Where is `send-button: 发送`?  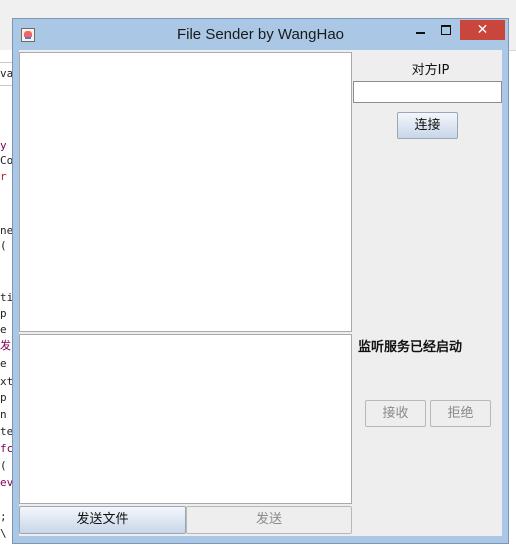 send-button: 发送 is located at coordinates (269, 520).